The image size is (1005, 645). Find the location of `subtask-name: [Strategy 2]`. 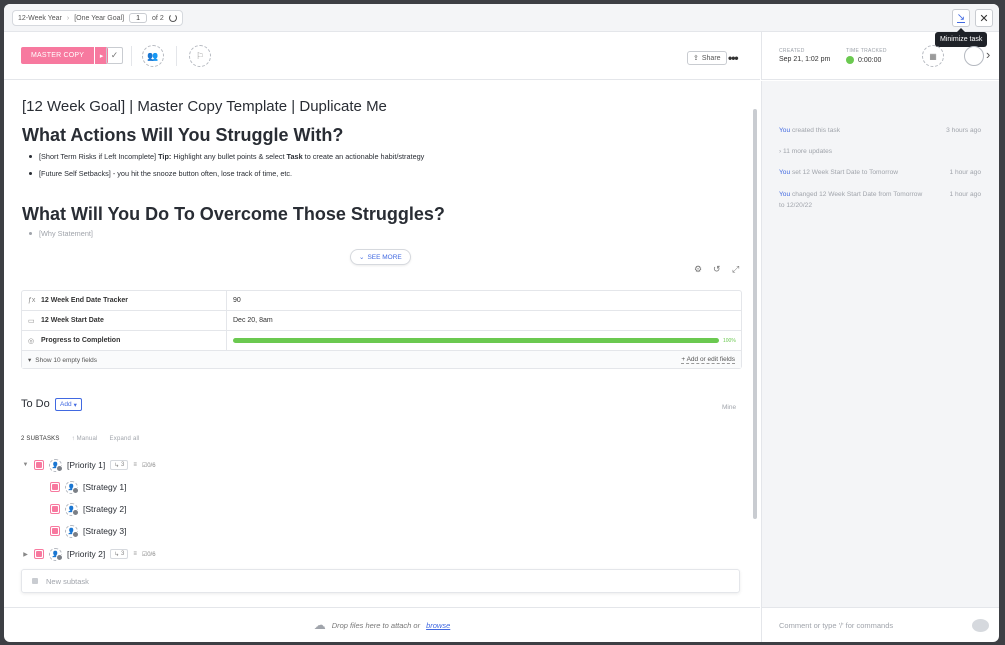

subtask-name: [Strategy 2] is located at coordinates (104, 509).